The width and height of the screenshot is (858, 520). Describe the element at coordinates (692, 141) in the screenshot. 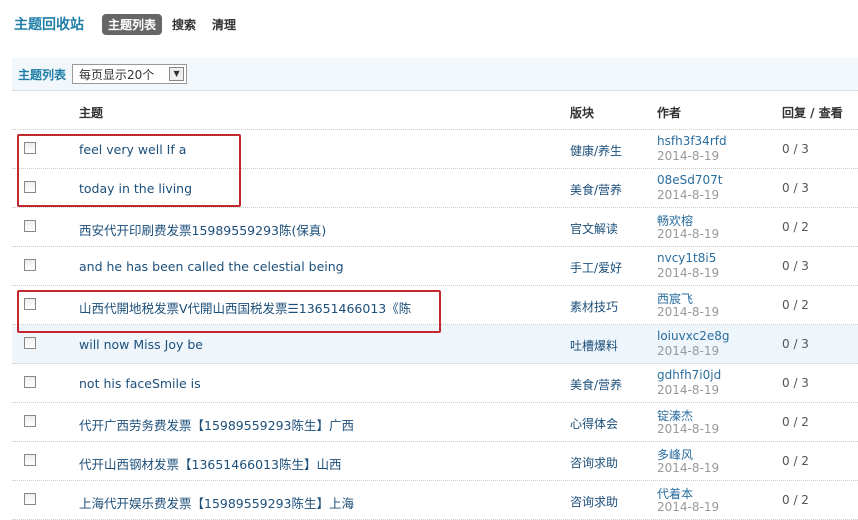

I see `author-link: hsfh3f34rfd` at that location.